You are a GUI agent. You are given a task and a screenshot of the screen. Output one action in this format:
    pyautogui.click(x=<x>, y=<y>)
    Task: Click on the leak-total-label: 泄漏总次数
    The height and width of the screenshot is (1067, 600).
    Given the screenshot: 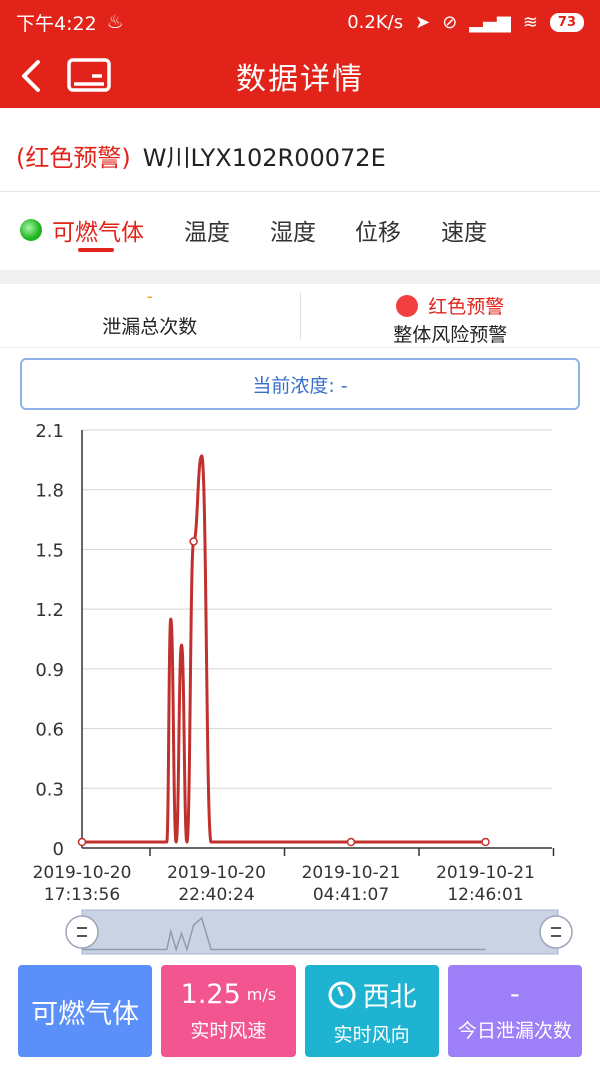 What is the action you would take?
    pyautogui.click(x=150, y=327)
    